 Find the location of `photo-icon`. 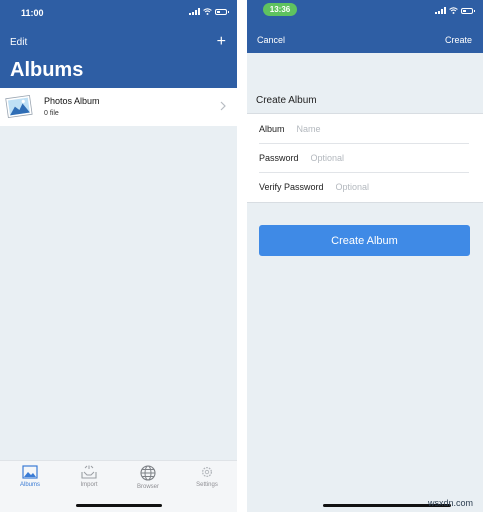

photo-icon is located at coordinates (19, 106).